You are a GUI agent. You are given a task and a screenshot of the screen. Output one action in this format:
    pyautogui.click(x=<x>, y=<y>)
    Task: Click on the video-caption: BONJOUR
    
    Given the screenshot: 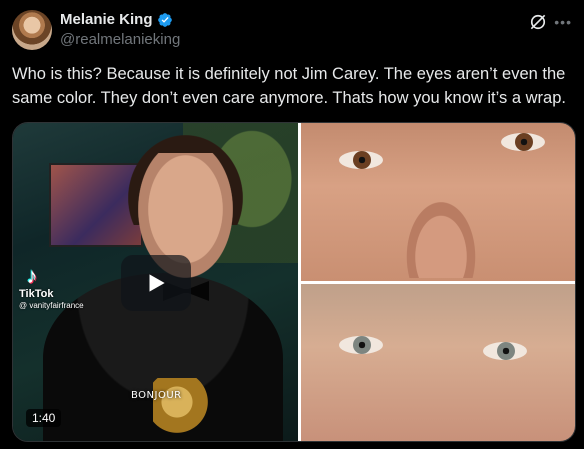 What is the action you would take?
    pyautogui.click(x=156, y=395)
    